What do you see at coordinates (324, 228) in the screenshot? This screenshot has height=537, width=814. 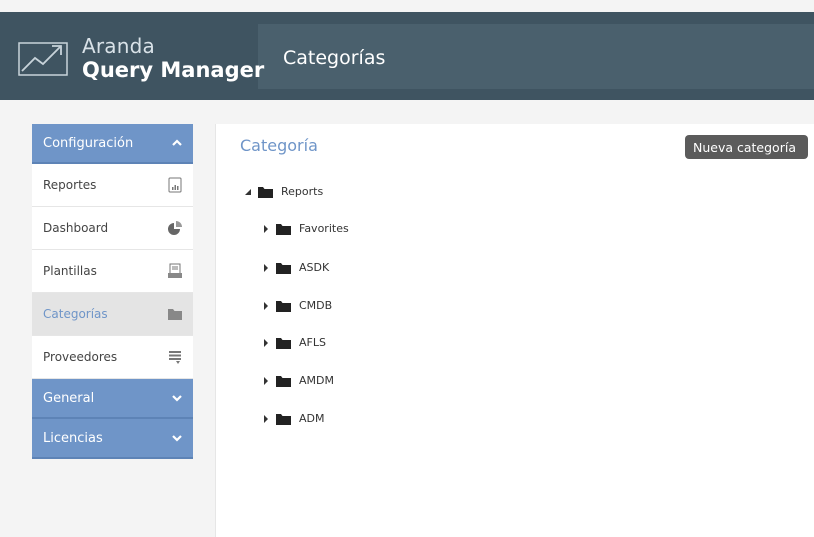 I see `tree-node-label: Favorites` at bounding box center [324, 228].